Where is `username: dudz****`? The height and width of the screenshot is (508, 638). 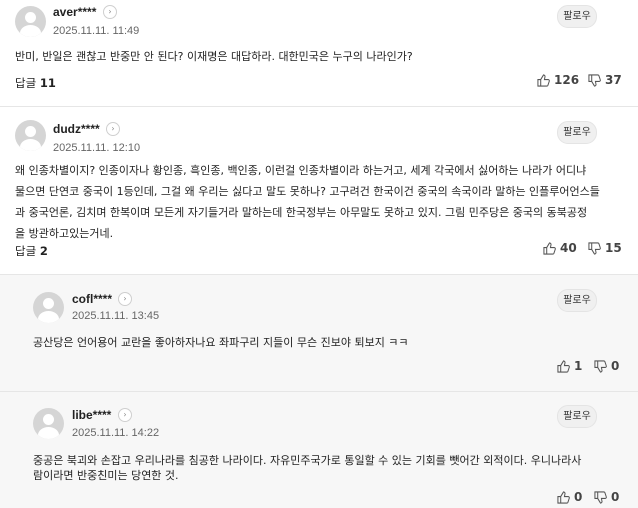
username: dudz**** is located at coordinates (76, 129).